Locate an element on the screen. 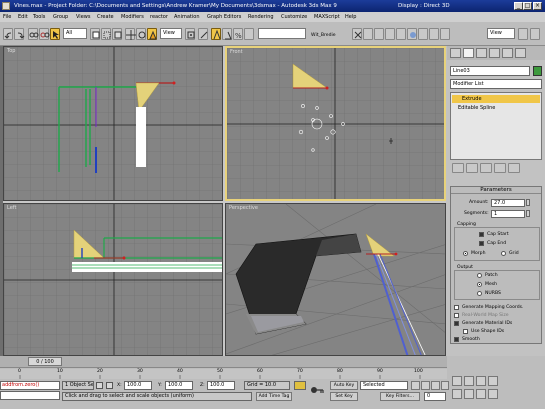  lock-selection-icon is located at coordinates (99, 385).